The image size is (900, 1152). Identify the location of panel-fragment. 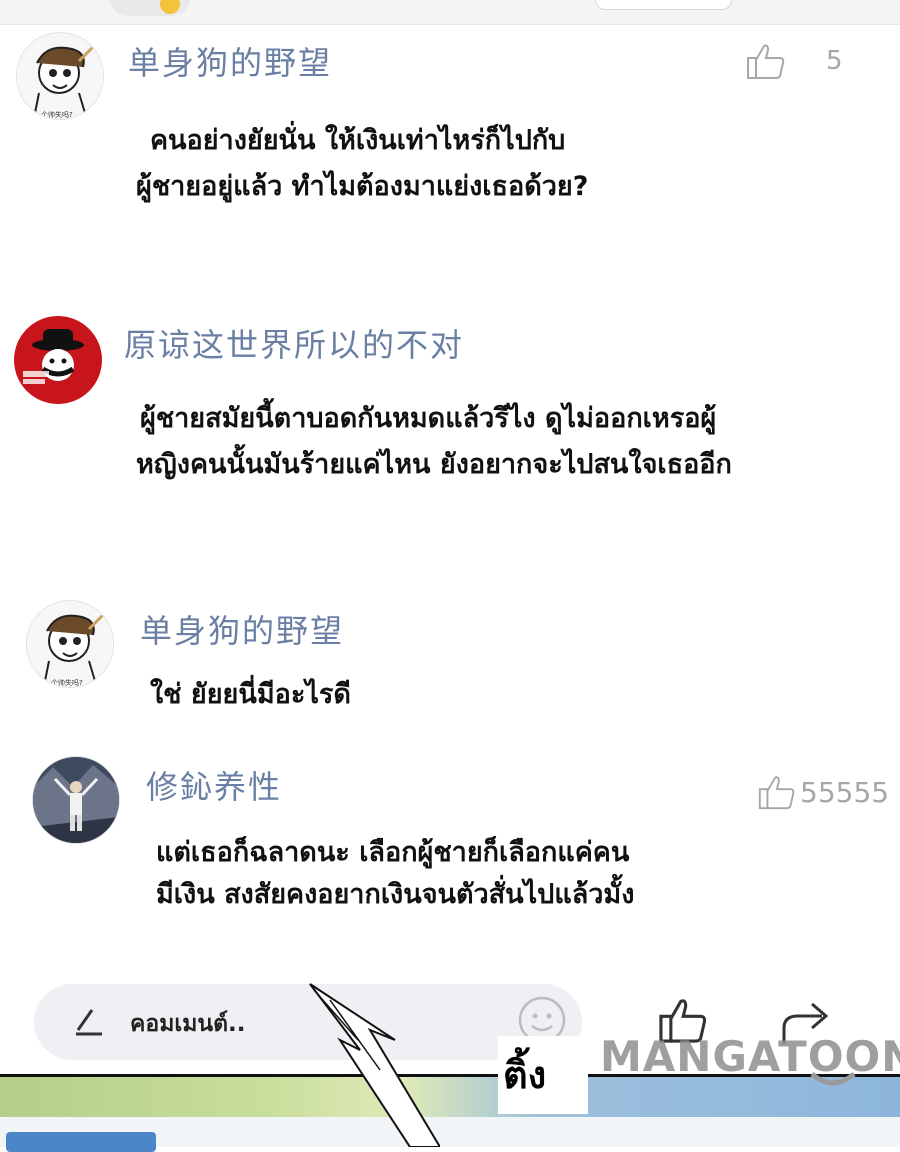
(81, 1142).